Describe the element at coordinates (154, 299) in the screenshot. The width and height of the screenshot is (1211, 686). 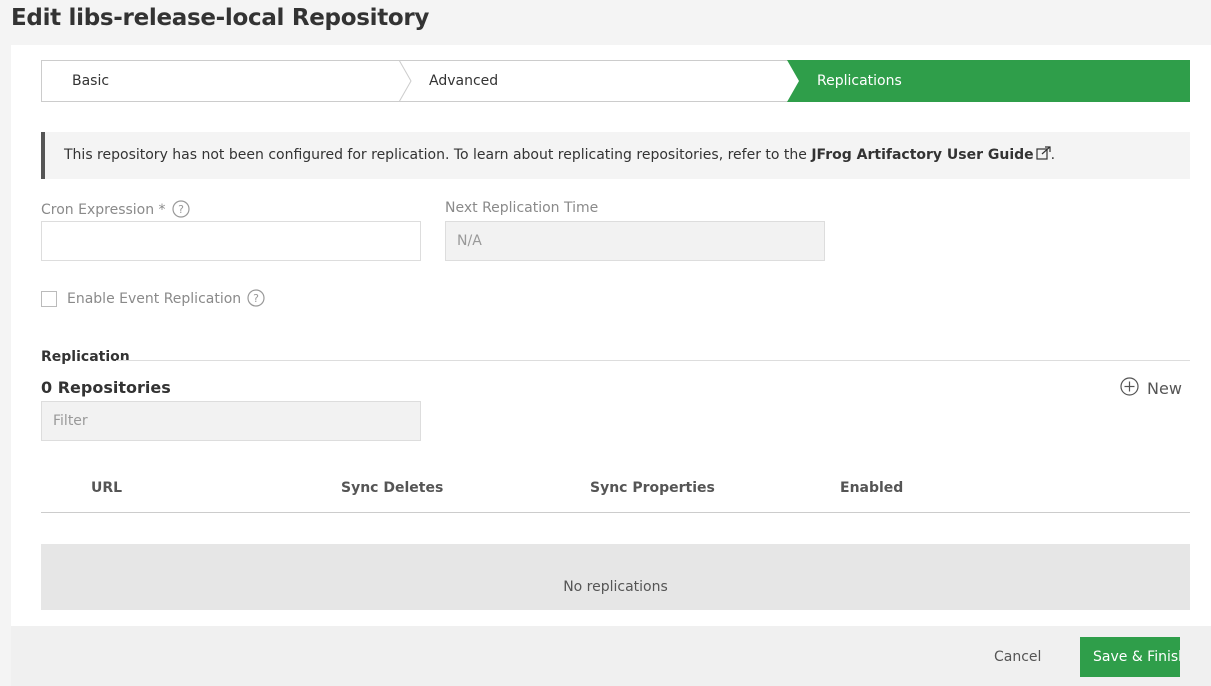
I see `event-replication-label-text: Enable Event Replication` at that location.